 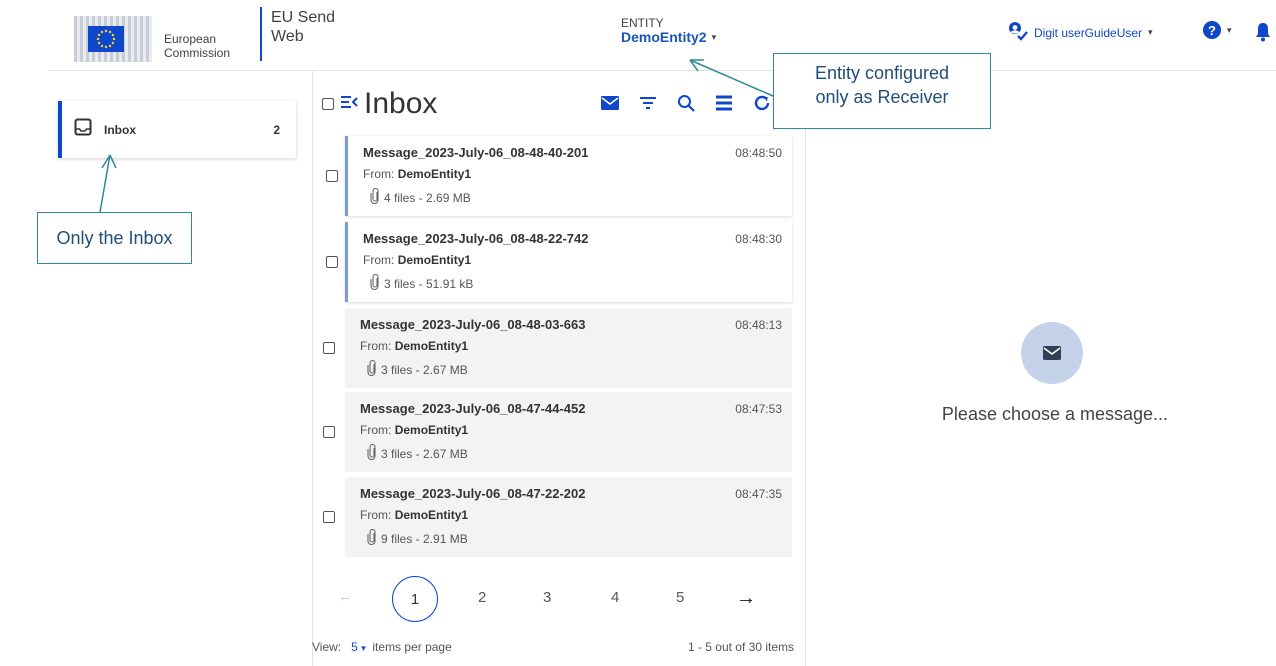 What do you see at coordinates (762, 103) in the screenshot?
I see `refresh-icon` at bounding box center [762, 103].